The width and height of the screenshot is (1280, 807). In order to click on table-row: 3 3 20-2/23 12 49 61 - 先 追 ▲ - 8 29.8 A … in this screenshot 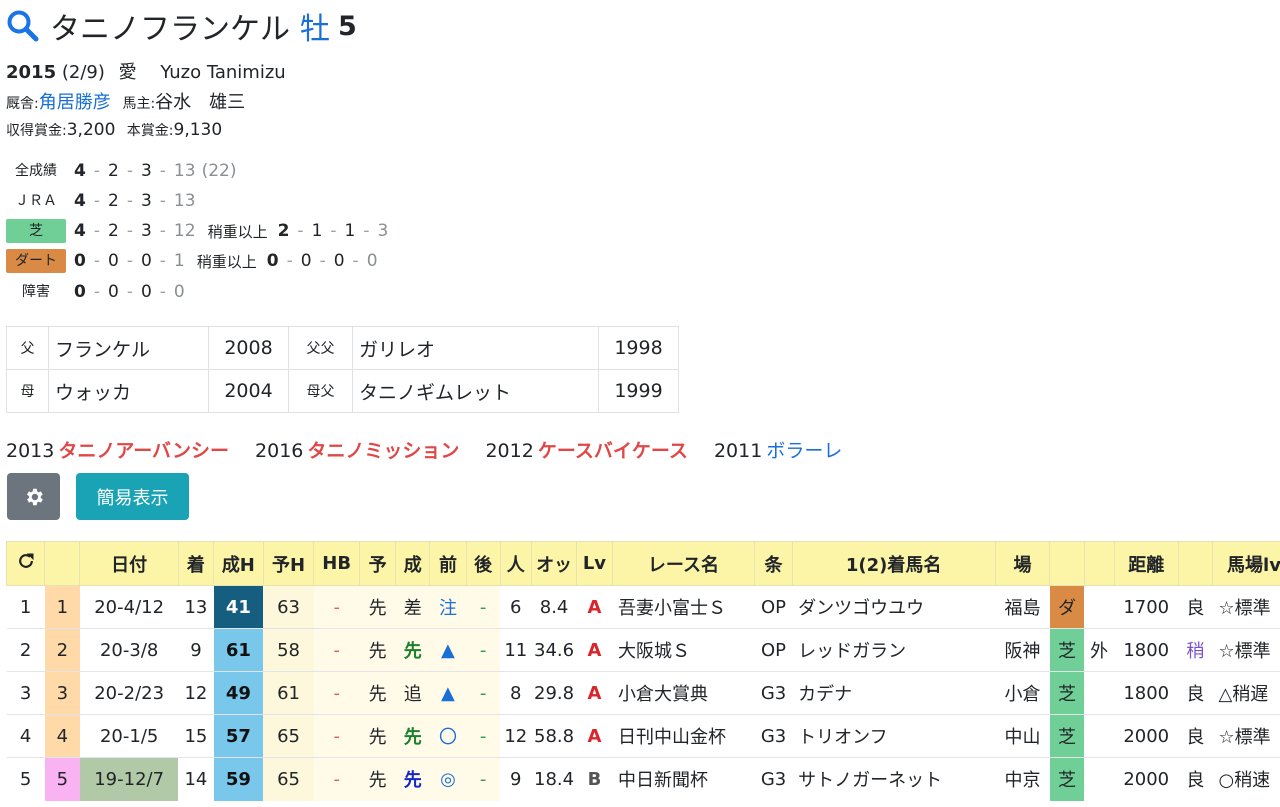, I will do `click(643, 693)`.